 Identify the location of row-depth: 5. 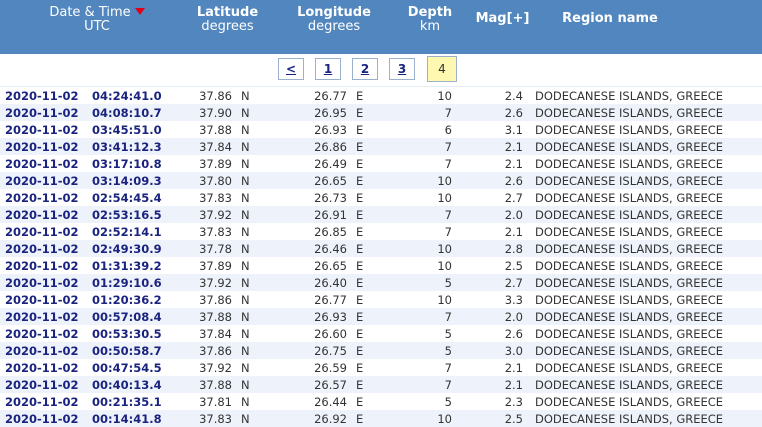
(414, 350).